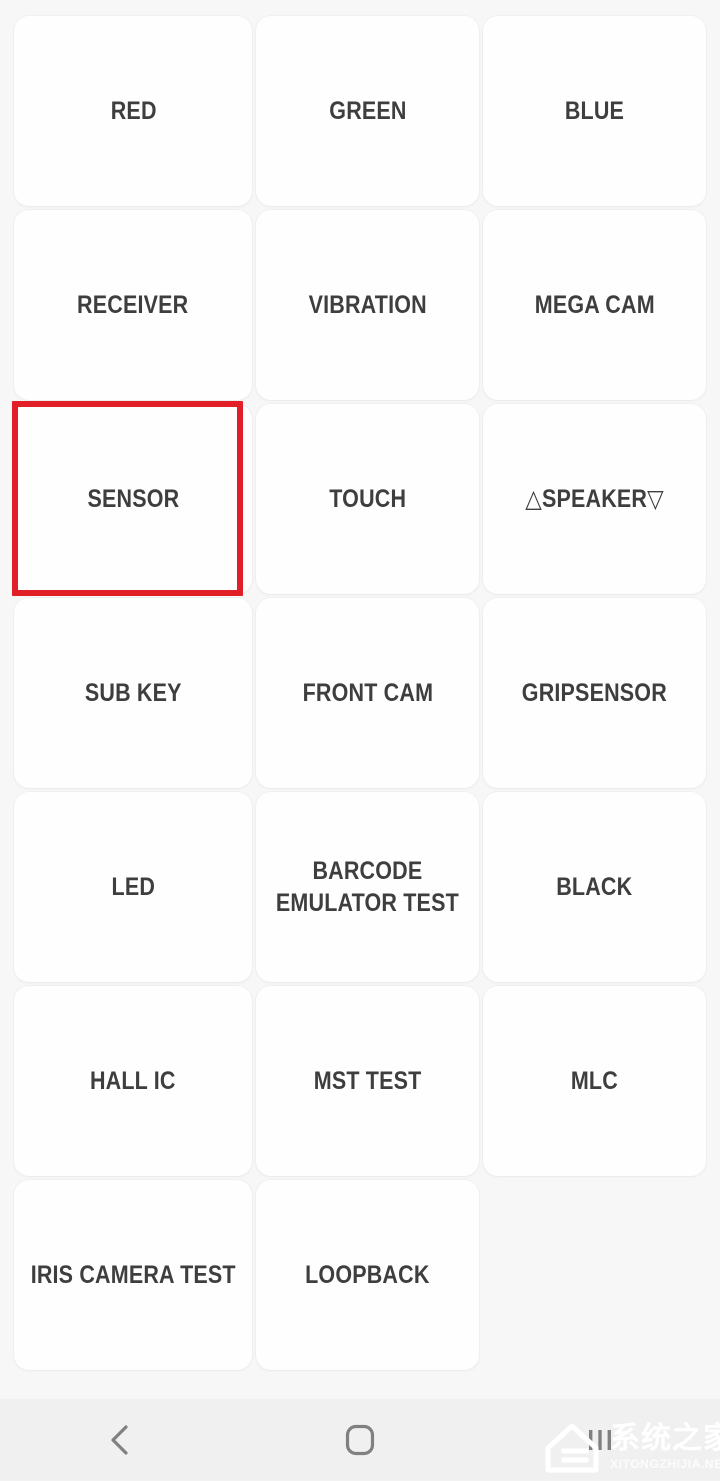 The width and height of the screenshot is (720, 1481). I want to click on test-button-label: △SPEAKER▽, so click(594, 499).